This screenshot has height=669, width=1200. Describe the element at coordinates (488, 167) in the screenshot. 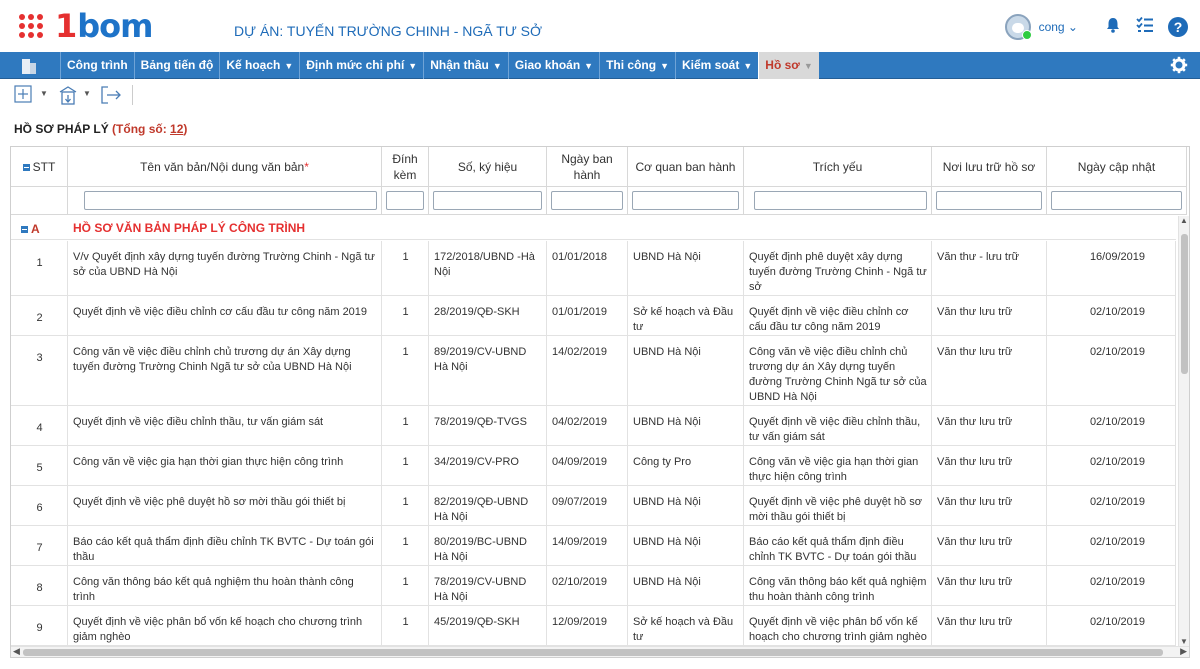

I see `header-number: Số, ký hiệu` at that location.